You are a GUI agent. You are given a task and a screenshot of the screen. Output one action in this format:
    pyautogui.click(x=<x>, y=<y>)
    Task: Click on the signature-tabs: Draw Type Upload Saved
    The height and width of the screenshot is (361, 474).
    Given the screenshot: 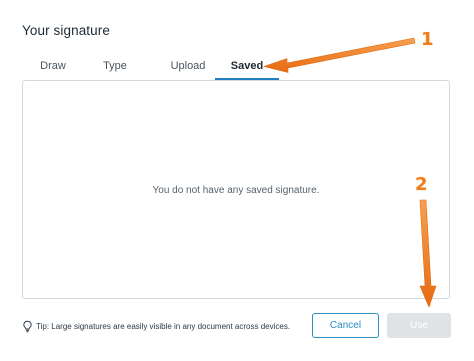 What is the action you would take?
    pyautogui.click(x=236, y=67)
    